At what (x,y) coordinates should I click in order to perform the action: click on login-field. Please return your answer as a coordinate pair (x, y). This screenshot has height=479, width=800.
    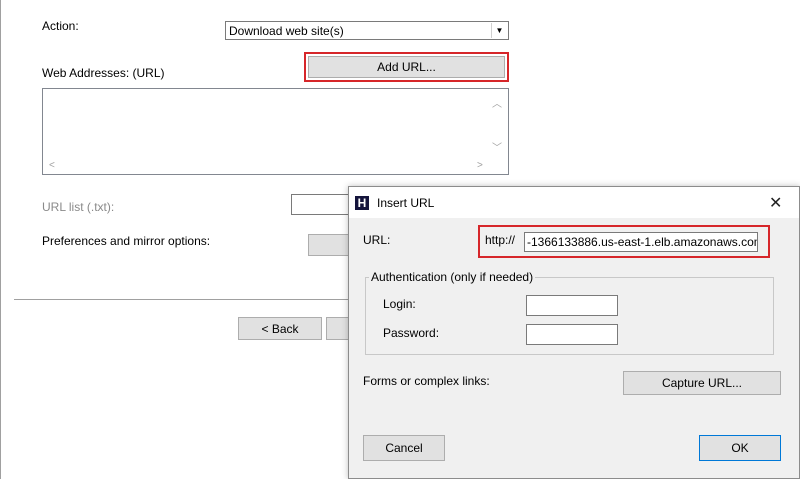
    Looking at the image, I should click on (572, 305).